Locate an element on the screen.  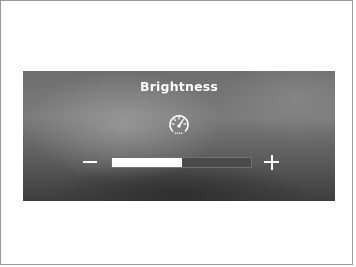
brightness-slider is located at coordinates (181, 162).